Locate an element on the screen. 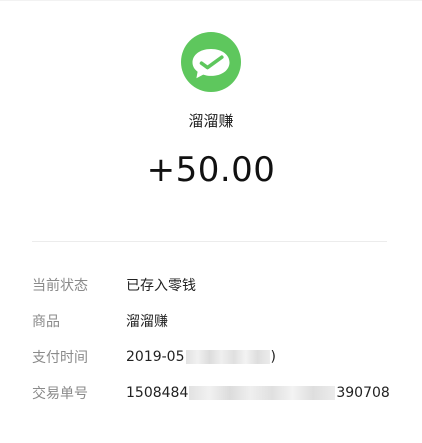 The image size is (422, 443). status-label: 当前状态 is located at coordinates (60, 286).